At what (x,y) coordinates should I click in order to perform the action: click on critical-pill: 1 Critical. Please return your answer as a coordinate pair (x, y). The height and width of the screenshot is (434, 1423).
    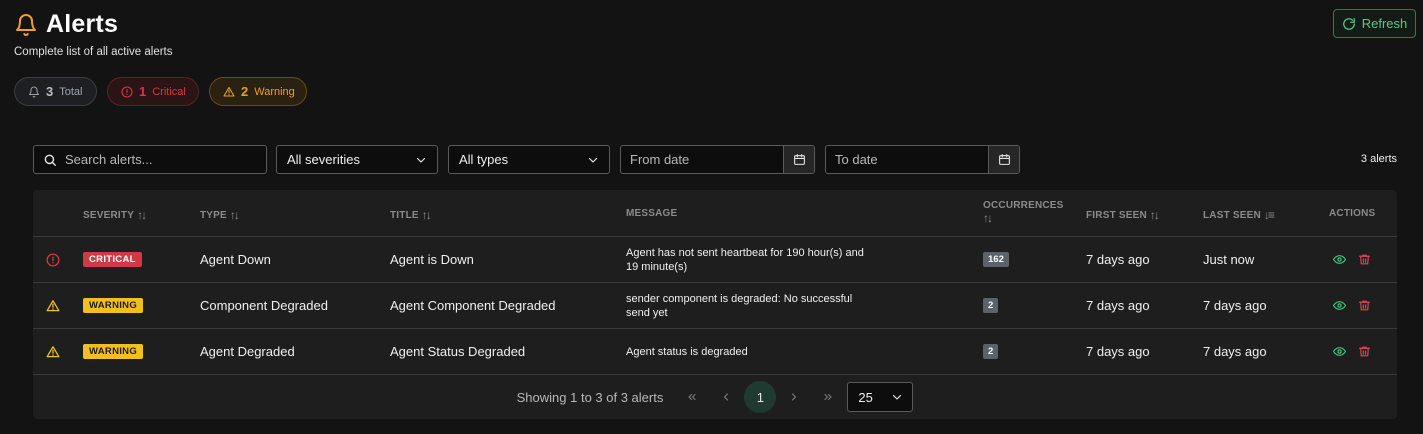
    Looking at the image, I should click on (153, 91).